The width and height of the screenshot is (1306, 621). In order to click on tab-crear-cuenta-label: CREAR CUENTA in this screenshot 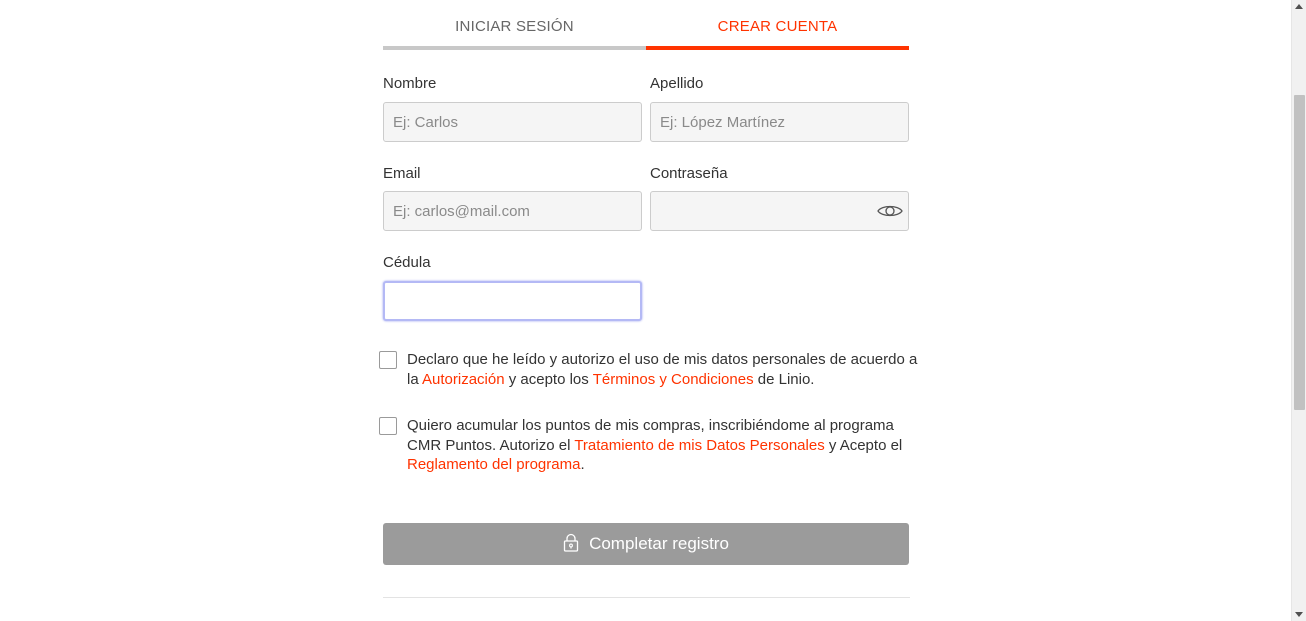, I will do `click(777, 26)`.